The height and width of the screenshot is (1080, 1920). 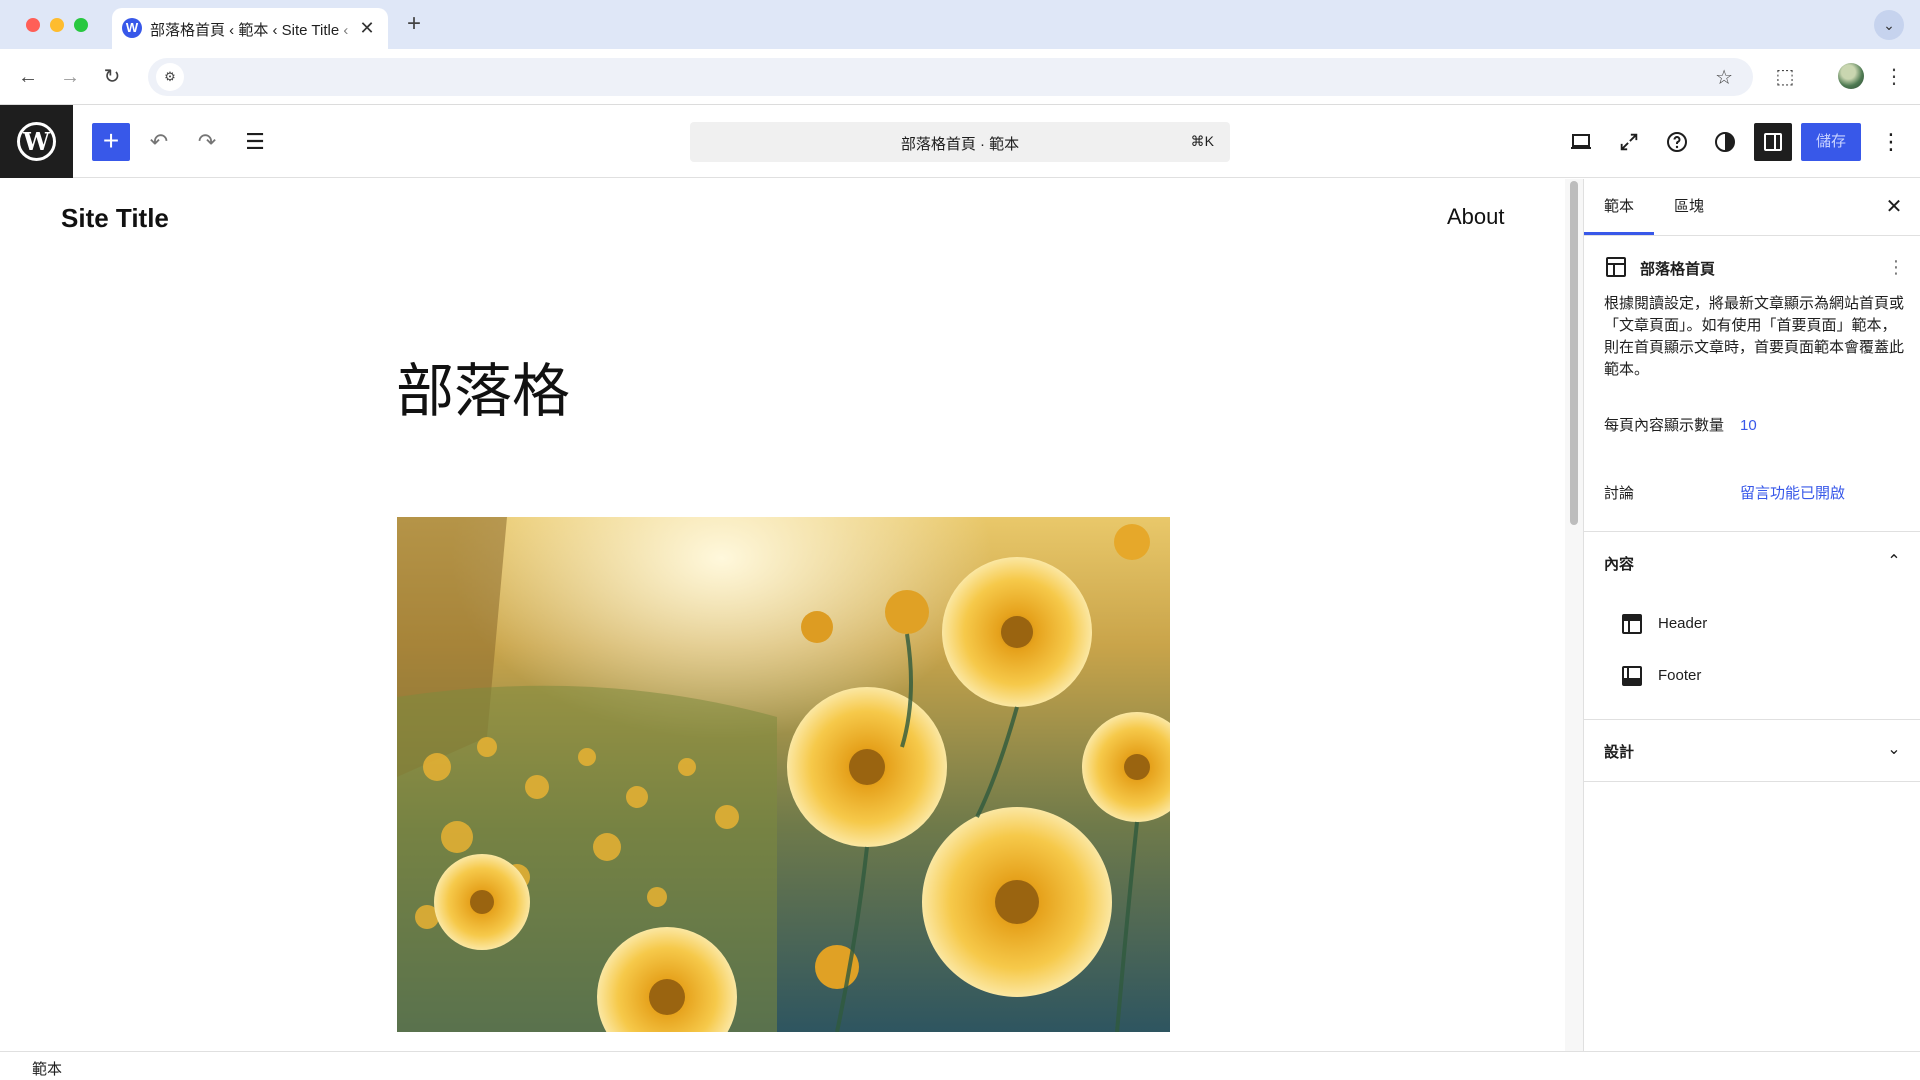 I want to click on browser-tab-strip: W 部落格首頁 ‹ 範本 ‹ Site Title ‹ ✕ + ⌄, so click(x=960, y=24).